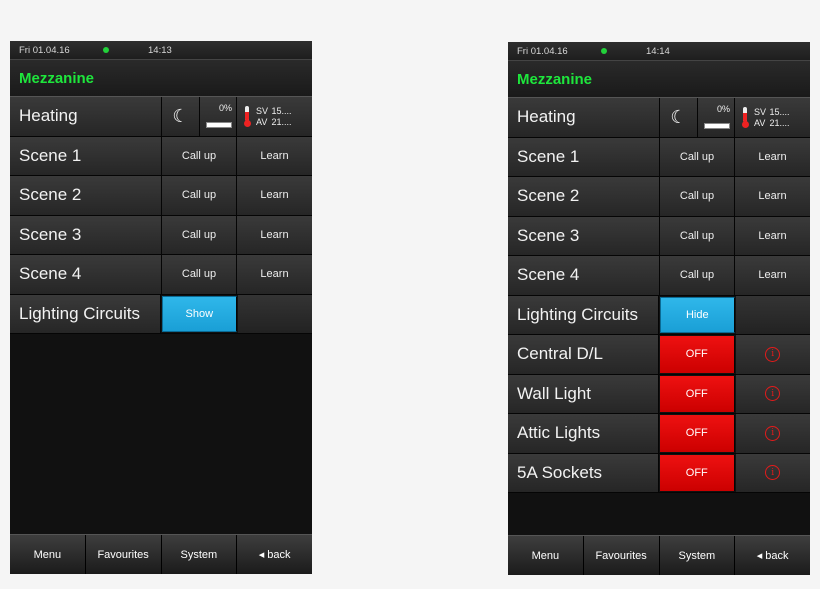  What do you see at coordinates (584, 472) in the screenshot?
I see `circuit-label: 5A Sockets` at bounding box center [584, 472].